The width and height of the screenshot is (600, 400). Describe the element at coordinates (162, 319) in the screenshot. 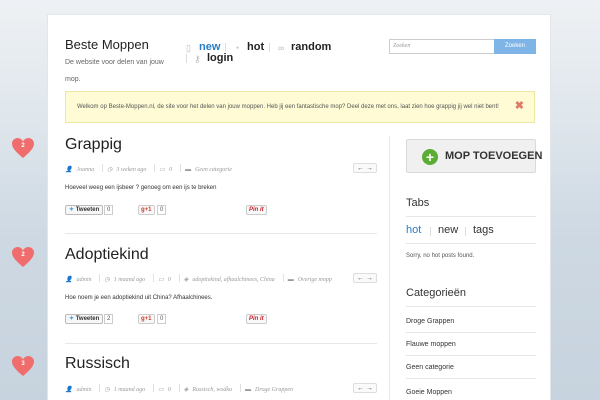

I see `gplus-count: 0` at that location.